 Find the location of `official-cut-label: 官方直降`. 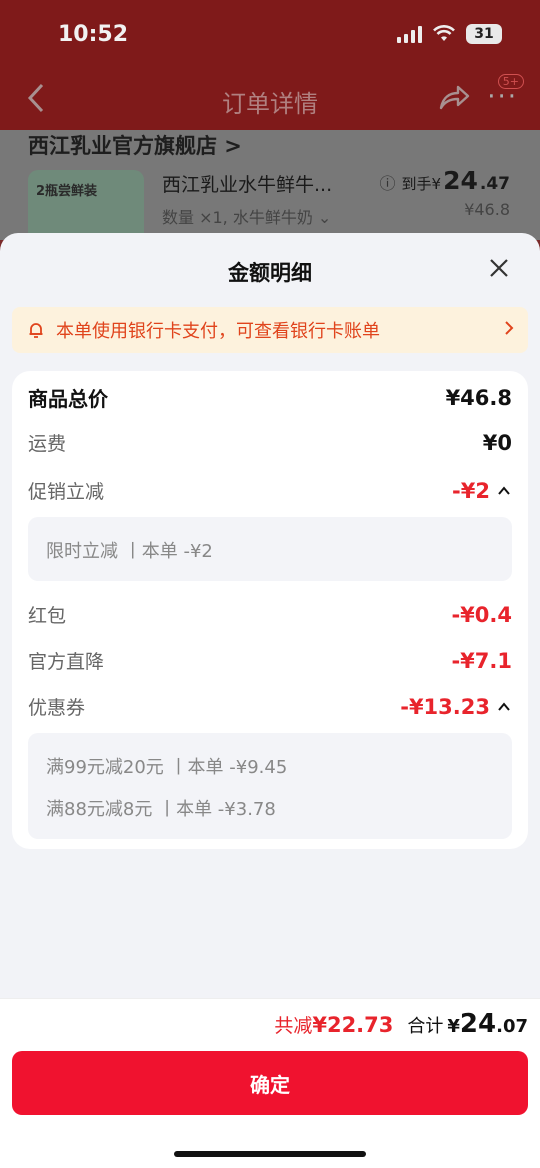

official-cut-label: 官方直降 is located at coordinates (66, 662).